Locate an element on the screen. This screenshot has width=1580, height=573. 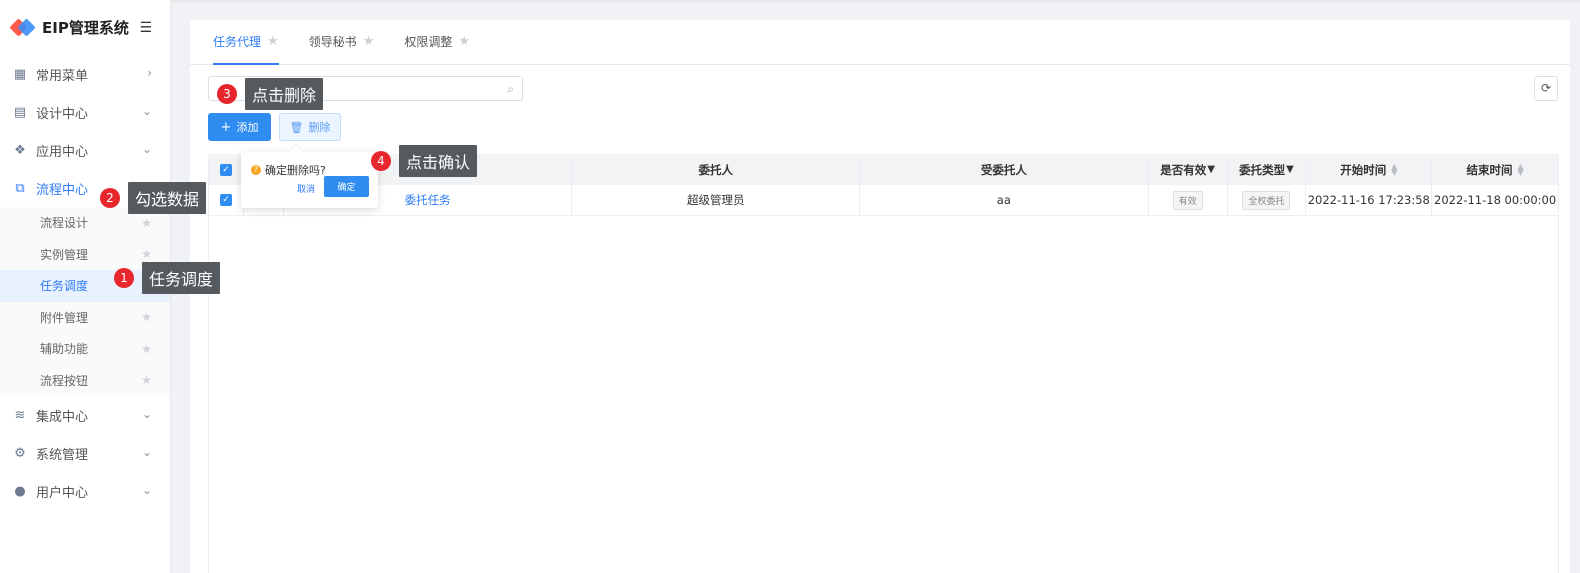
flow-submenu: 流程设计 ★ 实例管理 ★ 任务调度 附件管理 ★ 辅助功能 ★ 流程按钮 ★ is located at coordinates (85, 301).